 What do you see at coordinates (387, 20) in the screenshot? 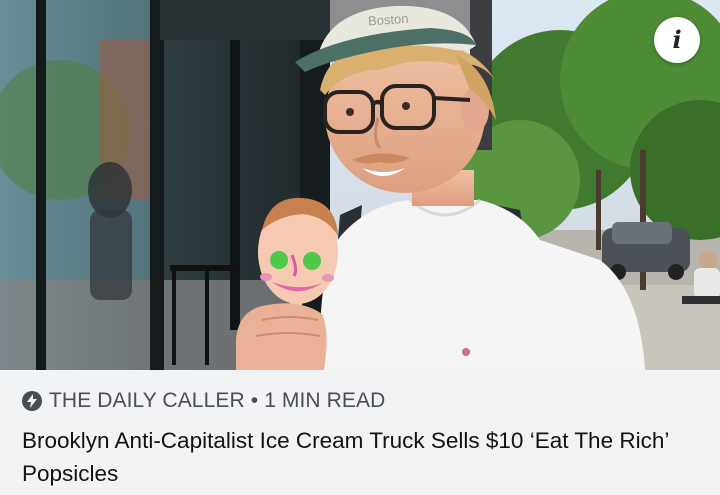
I see `svg-text: Boston` at bounding box center [387, 20].